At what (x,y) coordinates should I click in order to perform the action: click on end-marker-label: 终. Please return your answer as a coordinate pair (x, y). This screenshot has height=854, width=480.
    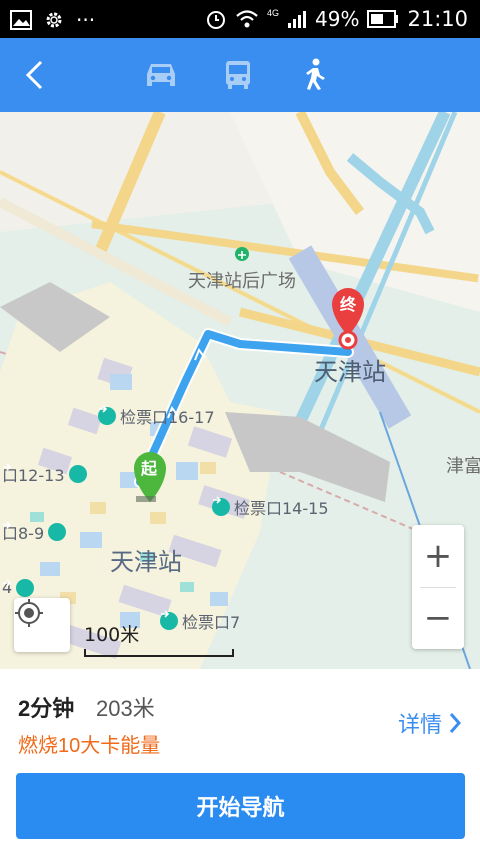
    Looking at the image, I should click on (348, 304).